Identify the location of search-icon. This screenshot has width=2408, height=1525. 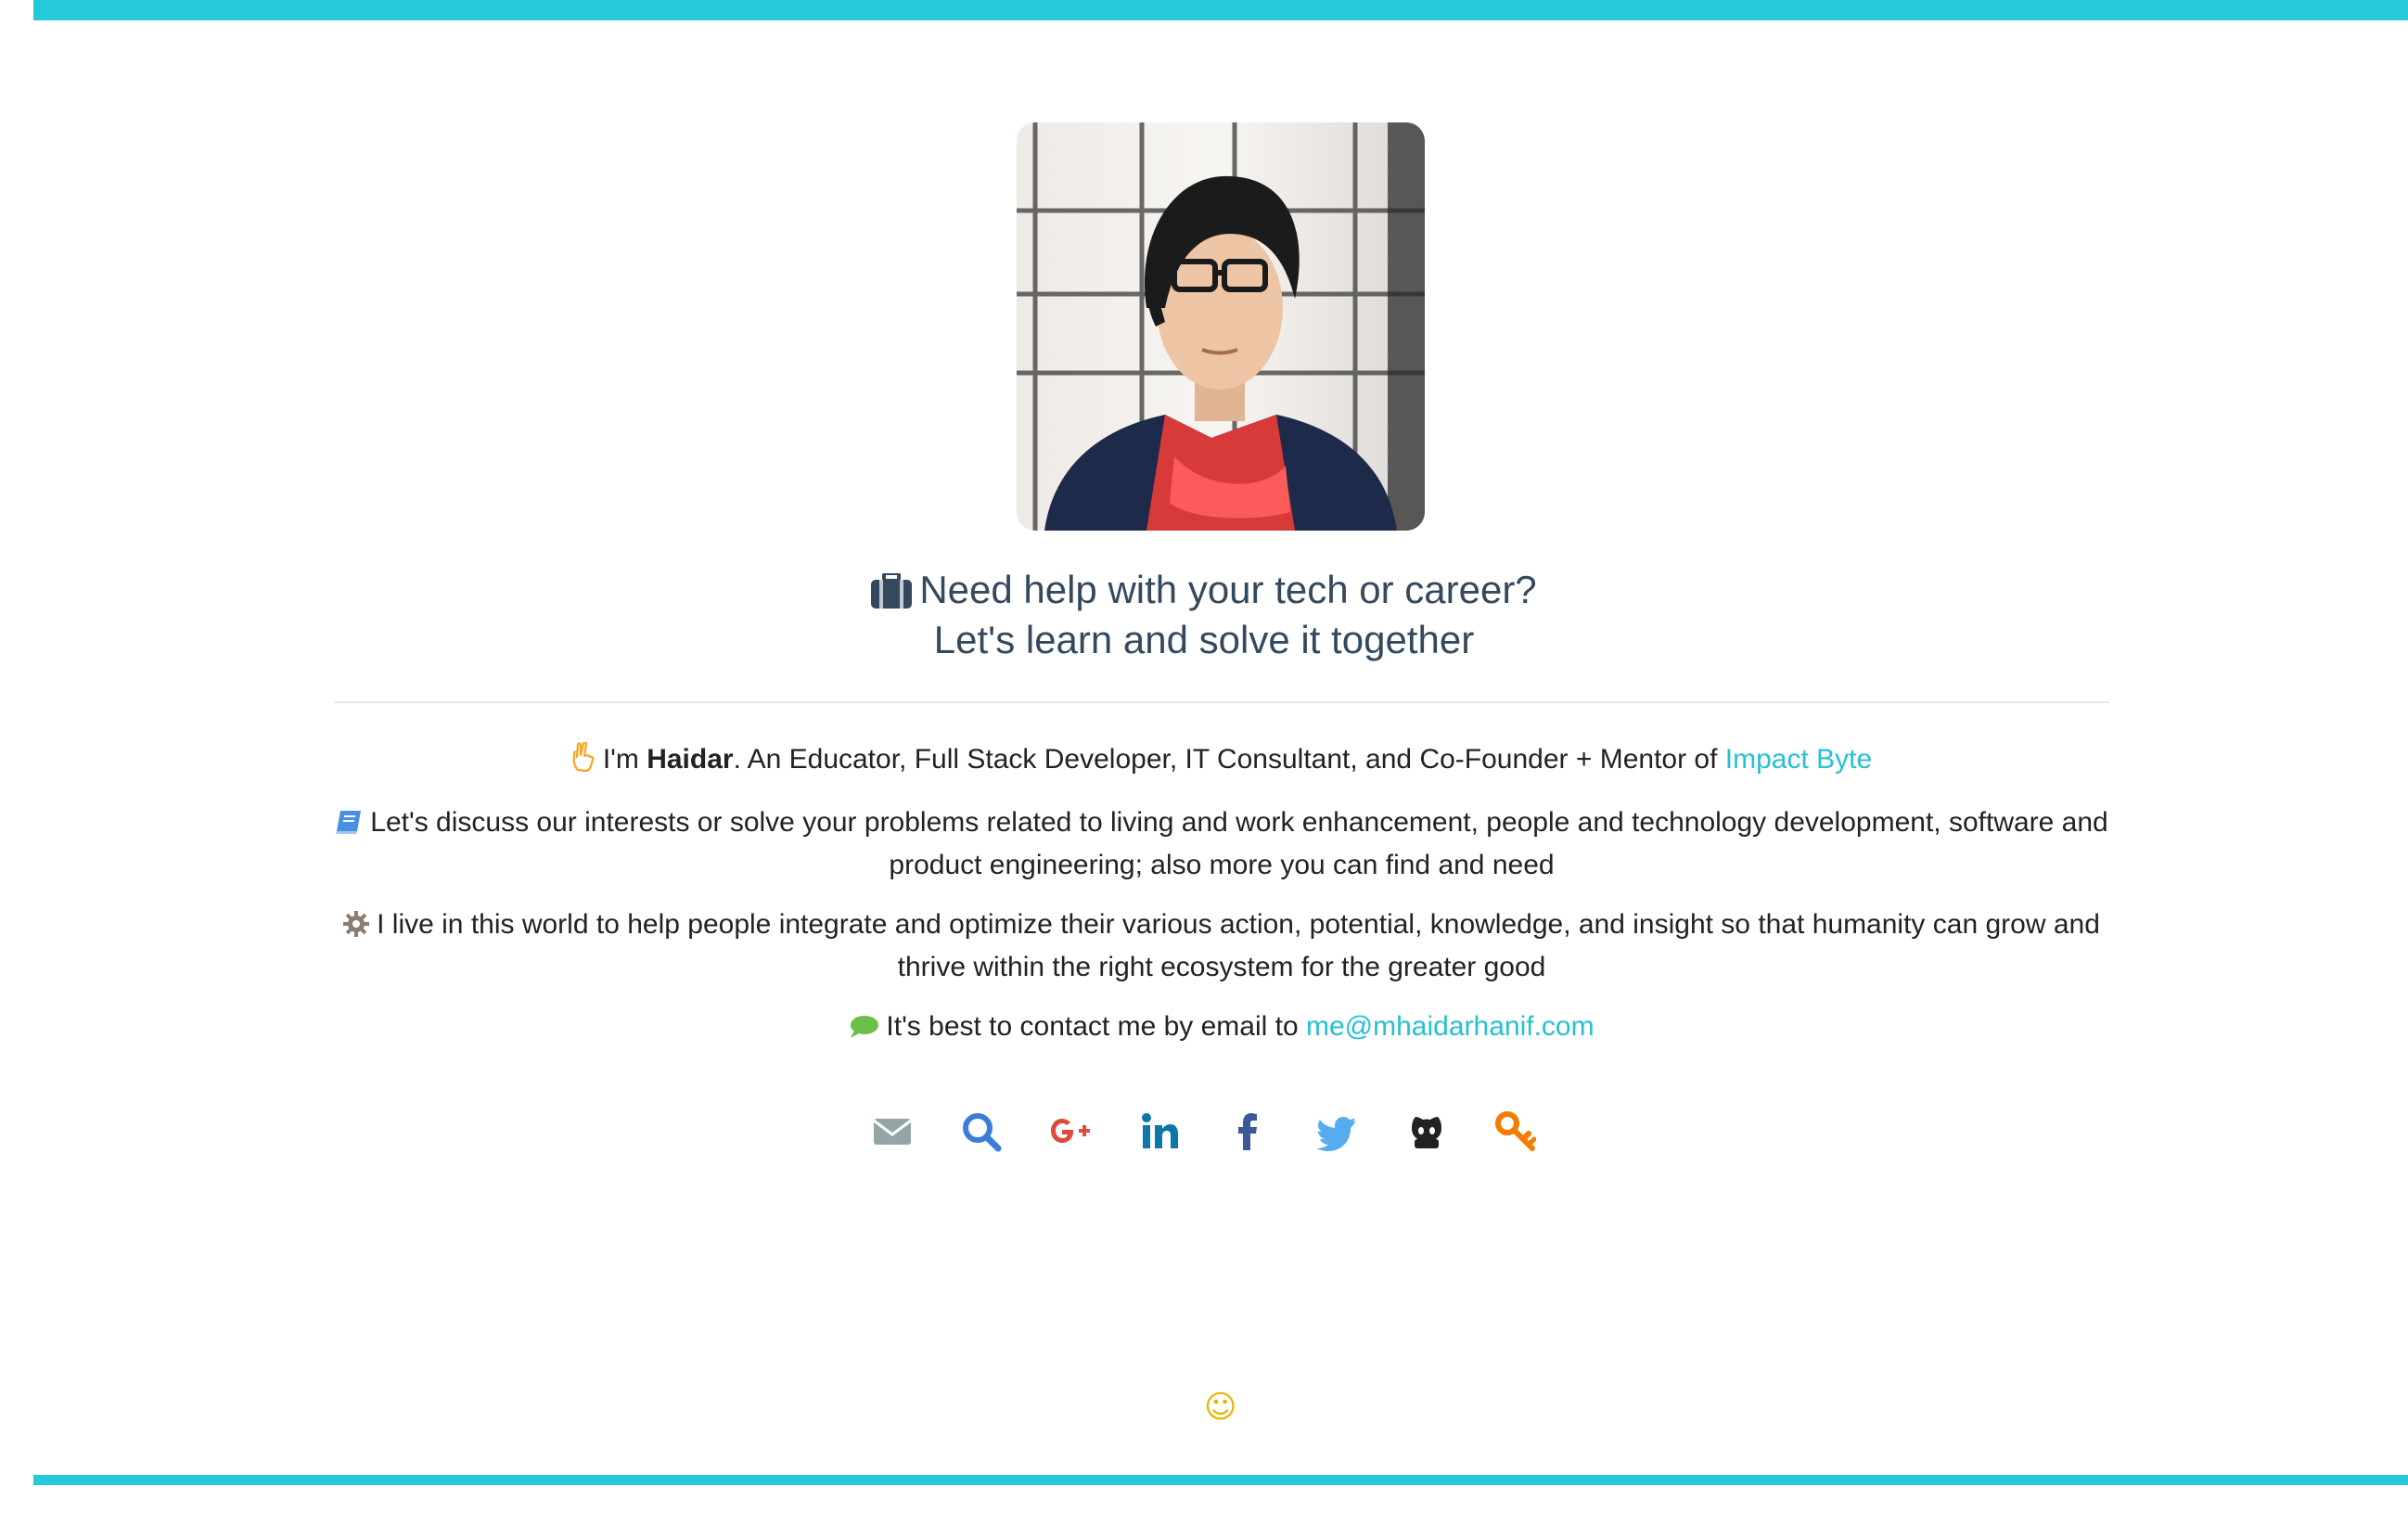
(981, 1132).